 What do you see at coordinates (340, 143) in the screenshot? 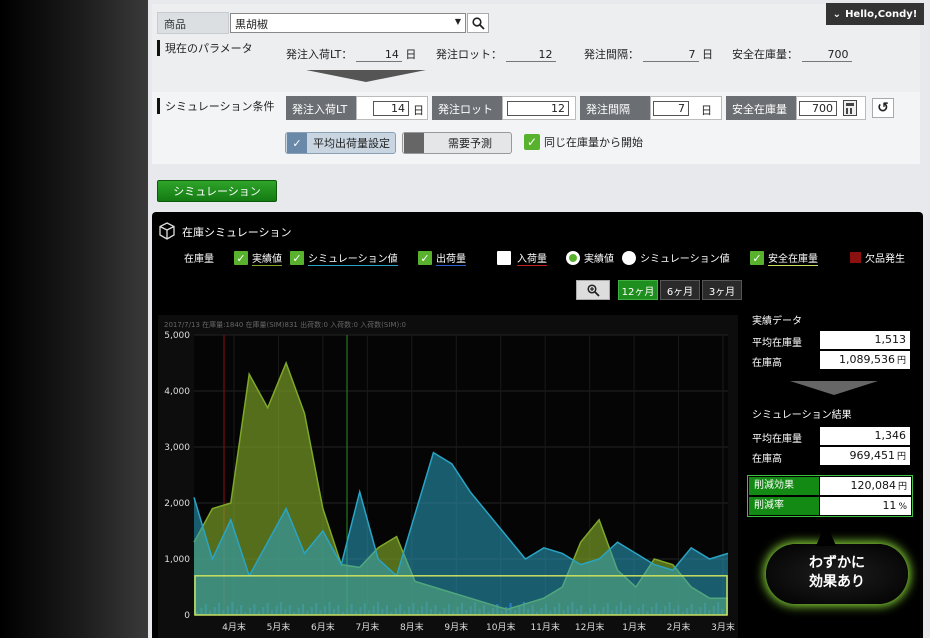
I see `avg-shipment-toggle: ✓ 平均出荷量設定` at bounding box center [340, 143].